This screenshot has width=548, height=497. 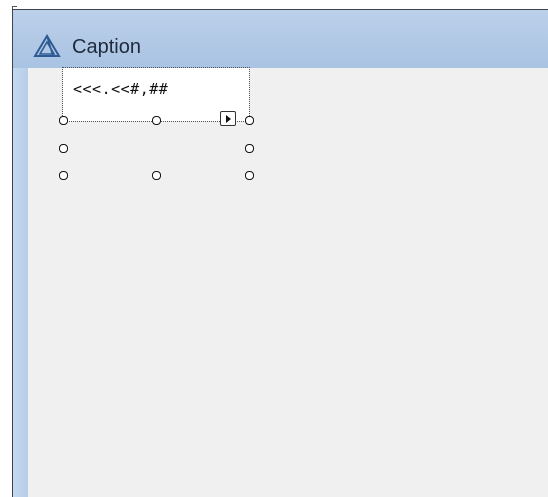 What do you see at coordinates (121, 89) in the screenshot?
I see `control-text: <<<.<<#,##` at bounding box center [121, 89].